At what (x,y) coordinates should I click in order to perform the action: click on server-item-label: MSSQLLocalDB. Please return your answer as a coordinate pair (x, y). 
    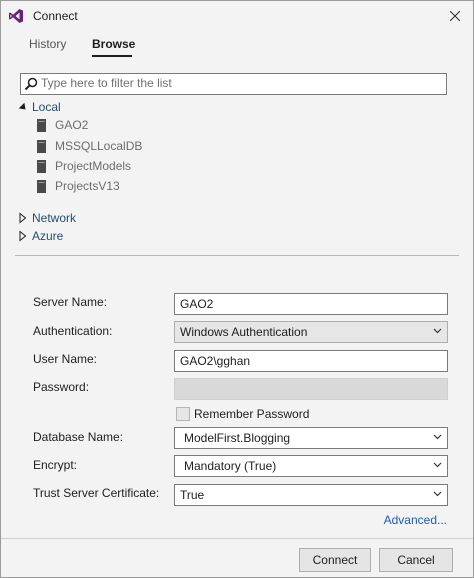
    Looking at the image, I should click on (99, 146).